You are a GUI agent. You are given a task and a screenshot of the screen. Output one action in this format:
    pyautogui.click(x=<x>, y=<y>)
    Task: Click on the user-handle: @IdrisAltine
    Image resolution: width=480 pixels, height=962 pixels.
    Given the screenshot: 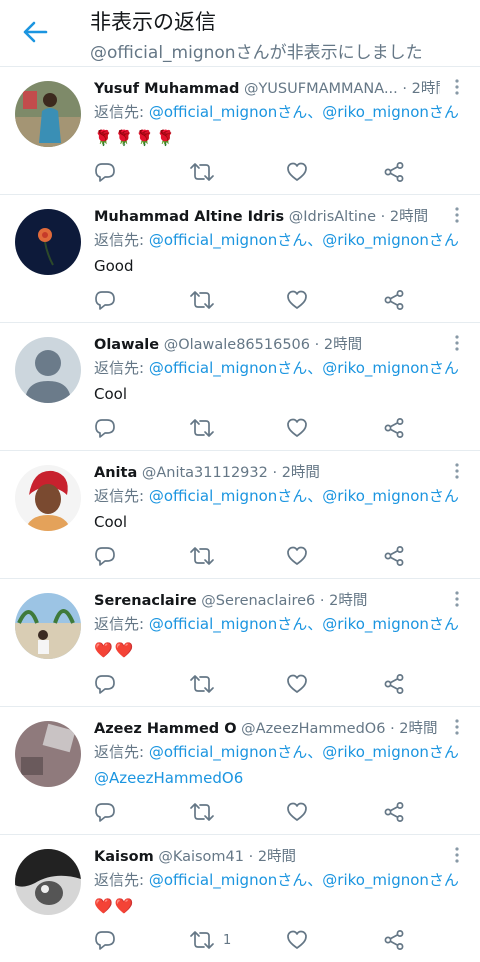 What is the action you would take?
    pyautogui.click(x=332, y=217)
    